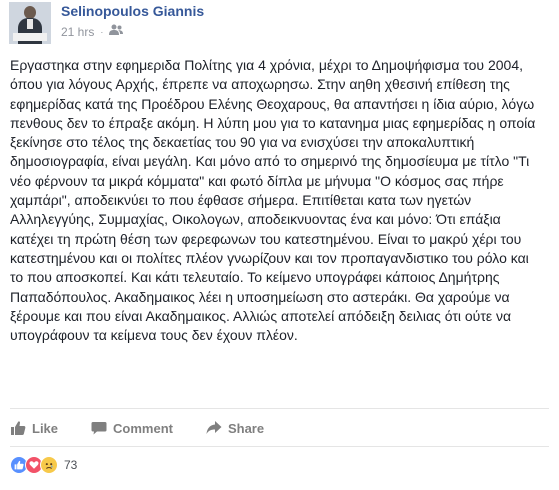 The width and height of the screenshot is (559, 490). What do you see at coordinates (116, 31) in the screenshot?
I see `friends-icon` at bounding box center [116, 31].